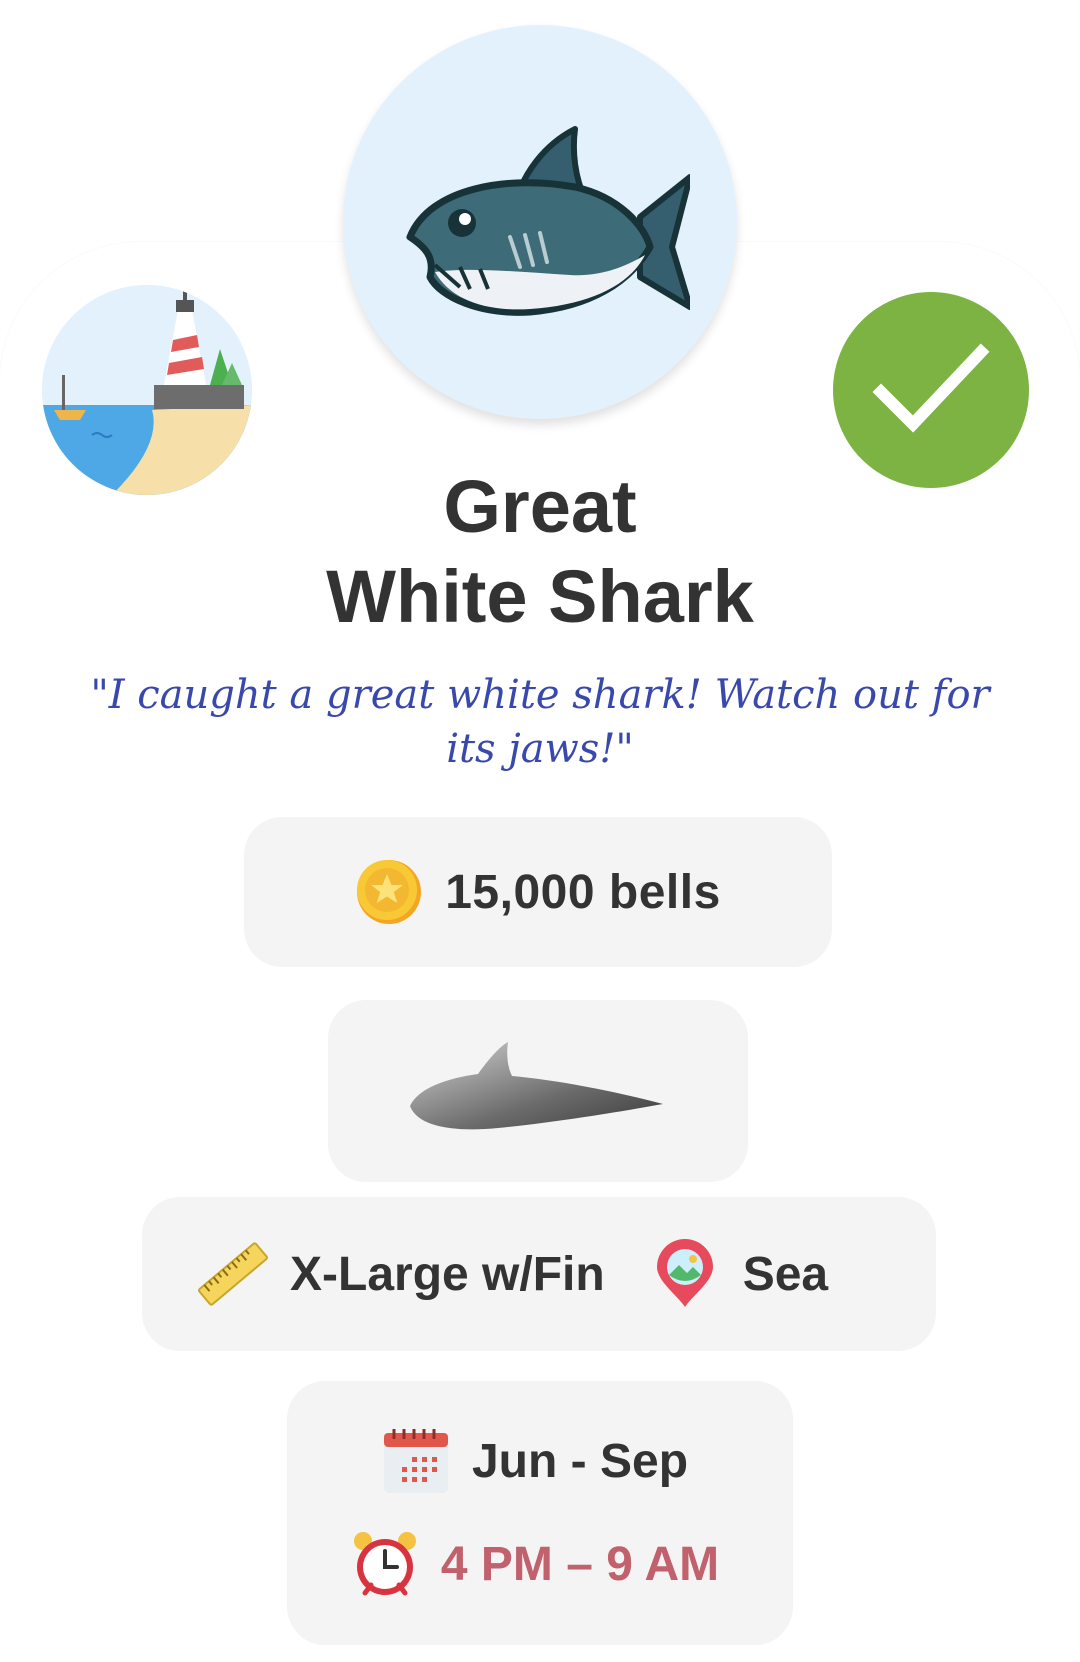 The image size is (1080, 1662). What do you see at coordinates (385, 1564) in the screenshot?
I see `alarm-clock-icon` at bounding box center [385, 1564].